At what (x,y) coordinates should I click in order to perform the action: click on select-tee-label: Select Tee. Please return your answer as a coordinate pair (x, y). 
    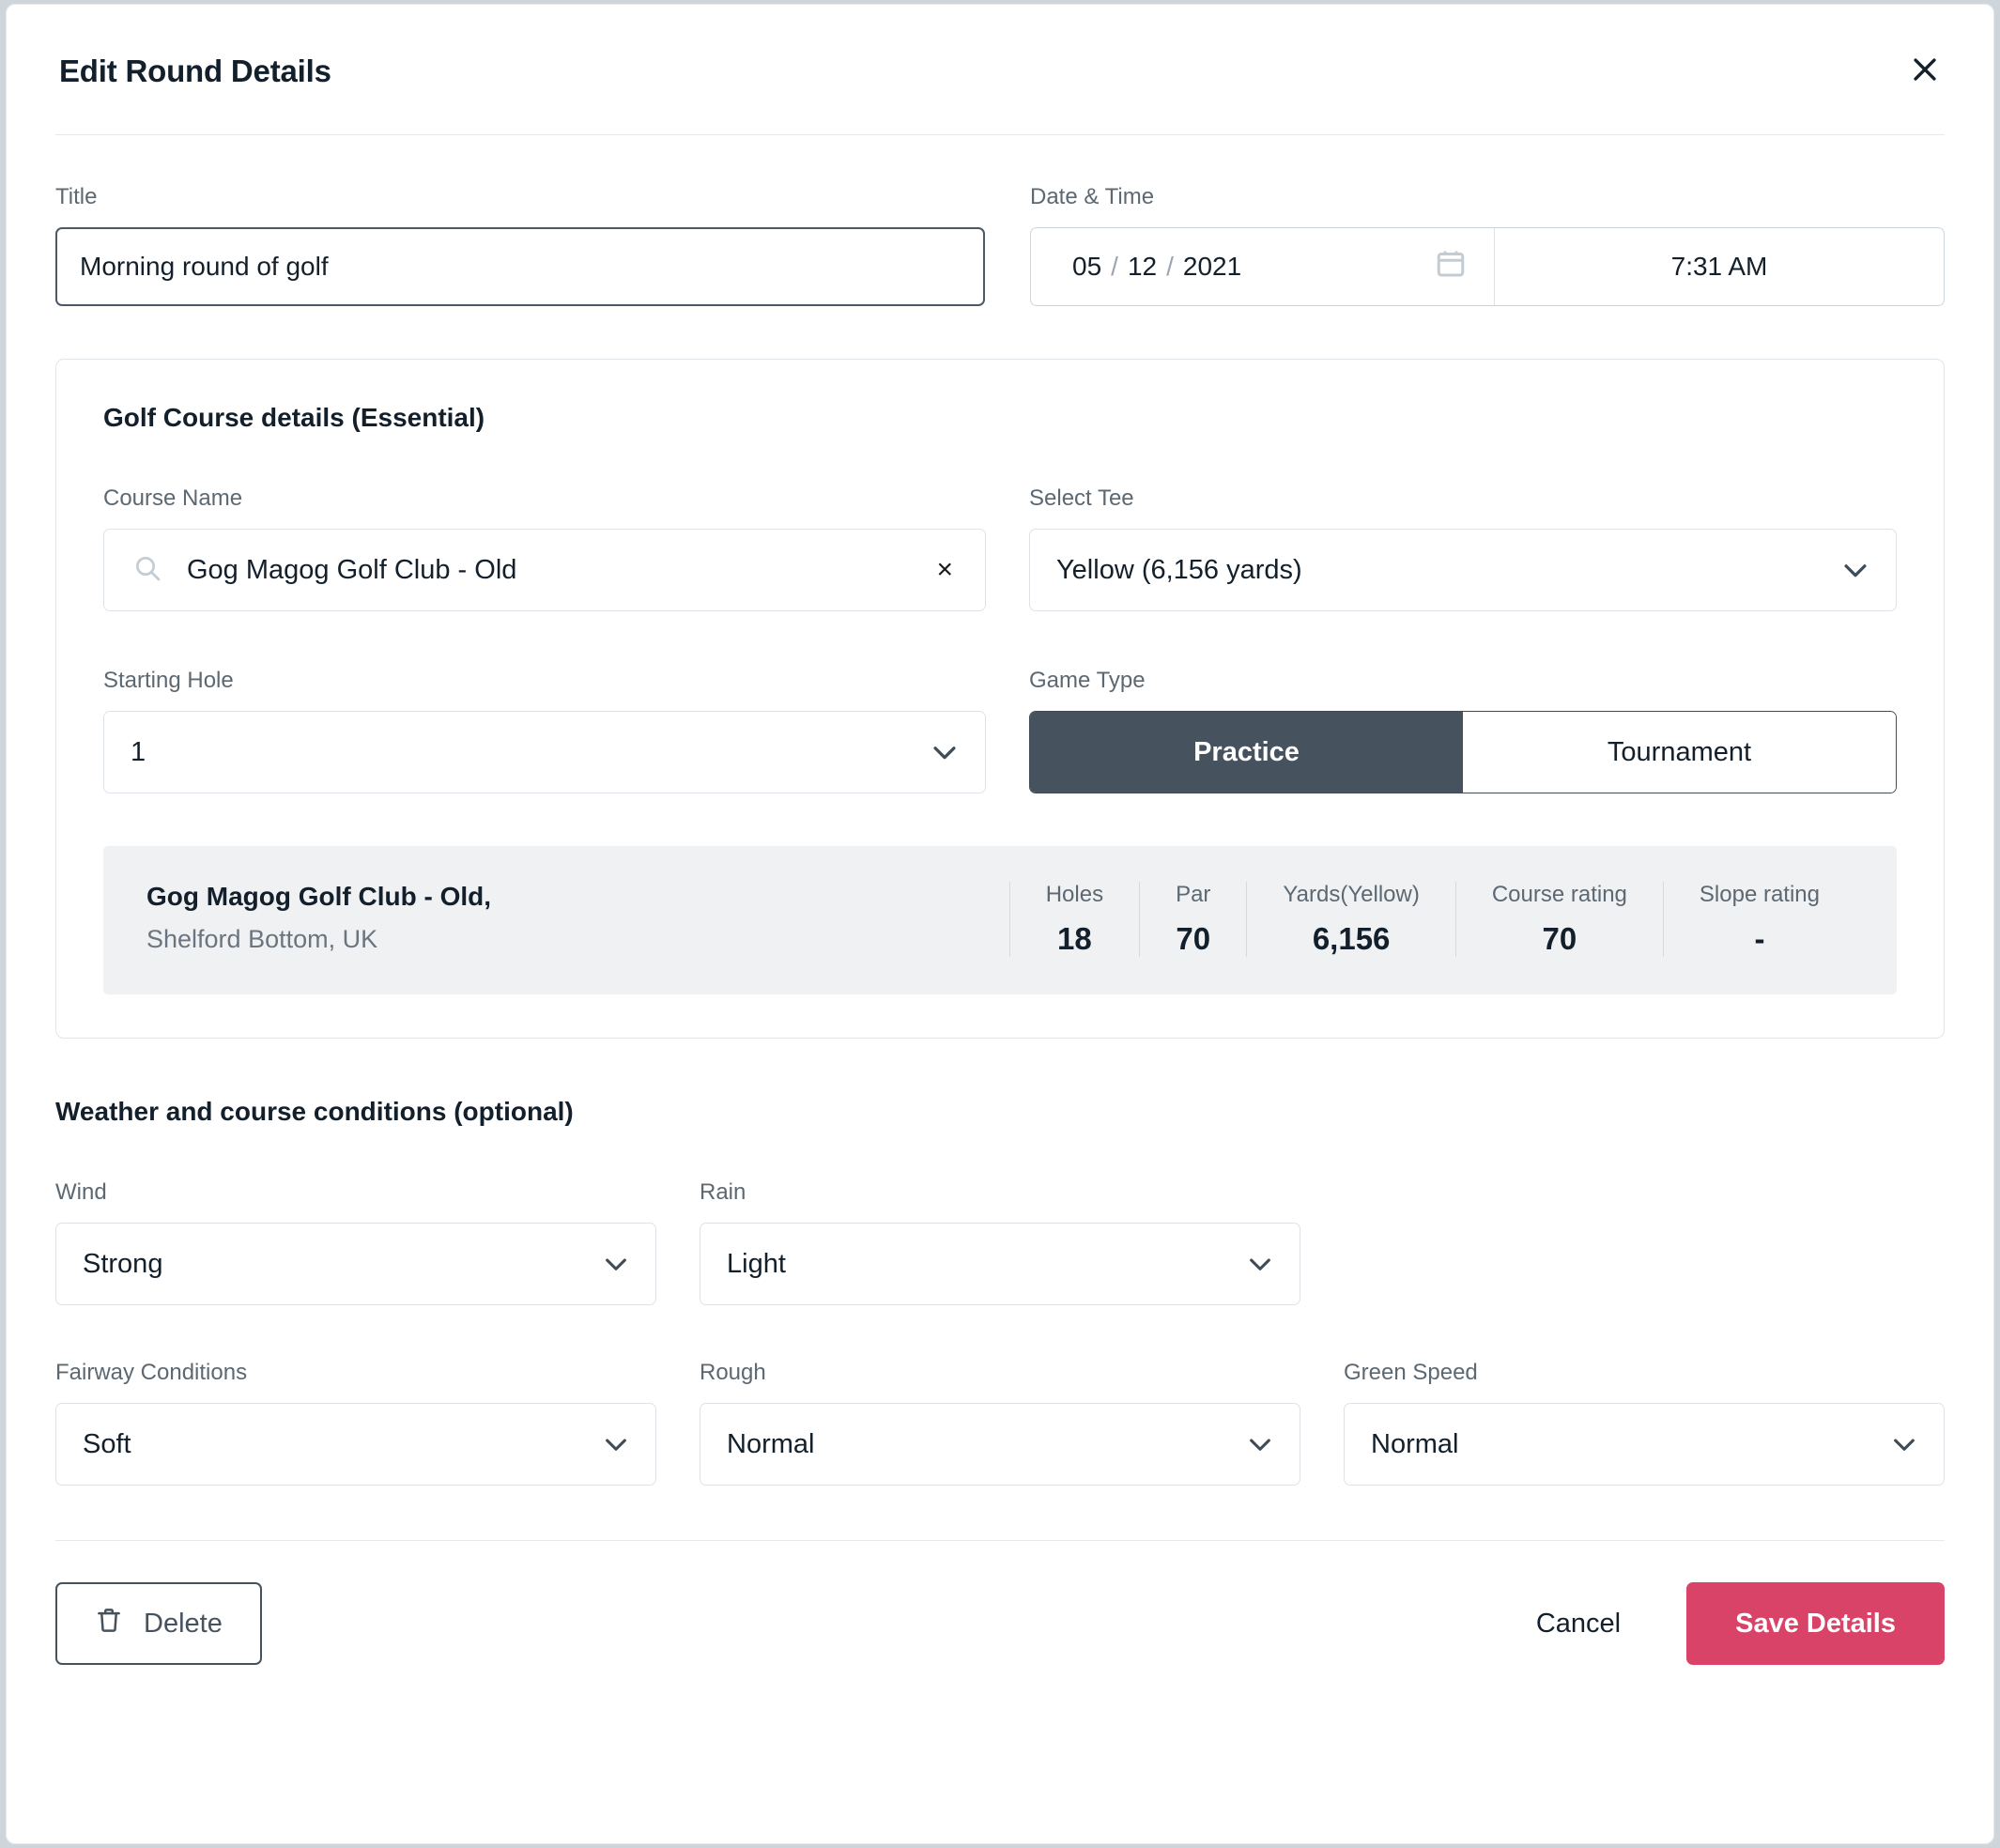
    Looking at the image, I should click on (1081, 498).